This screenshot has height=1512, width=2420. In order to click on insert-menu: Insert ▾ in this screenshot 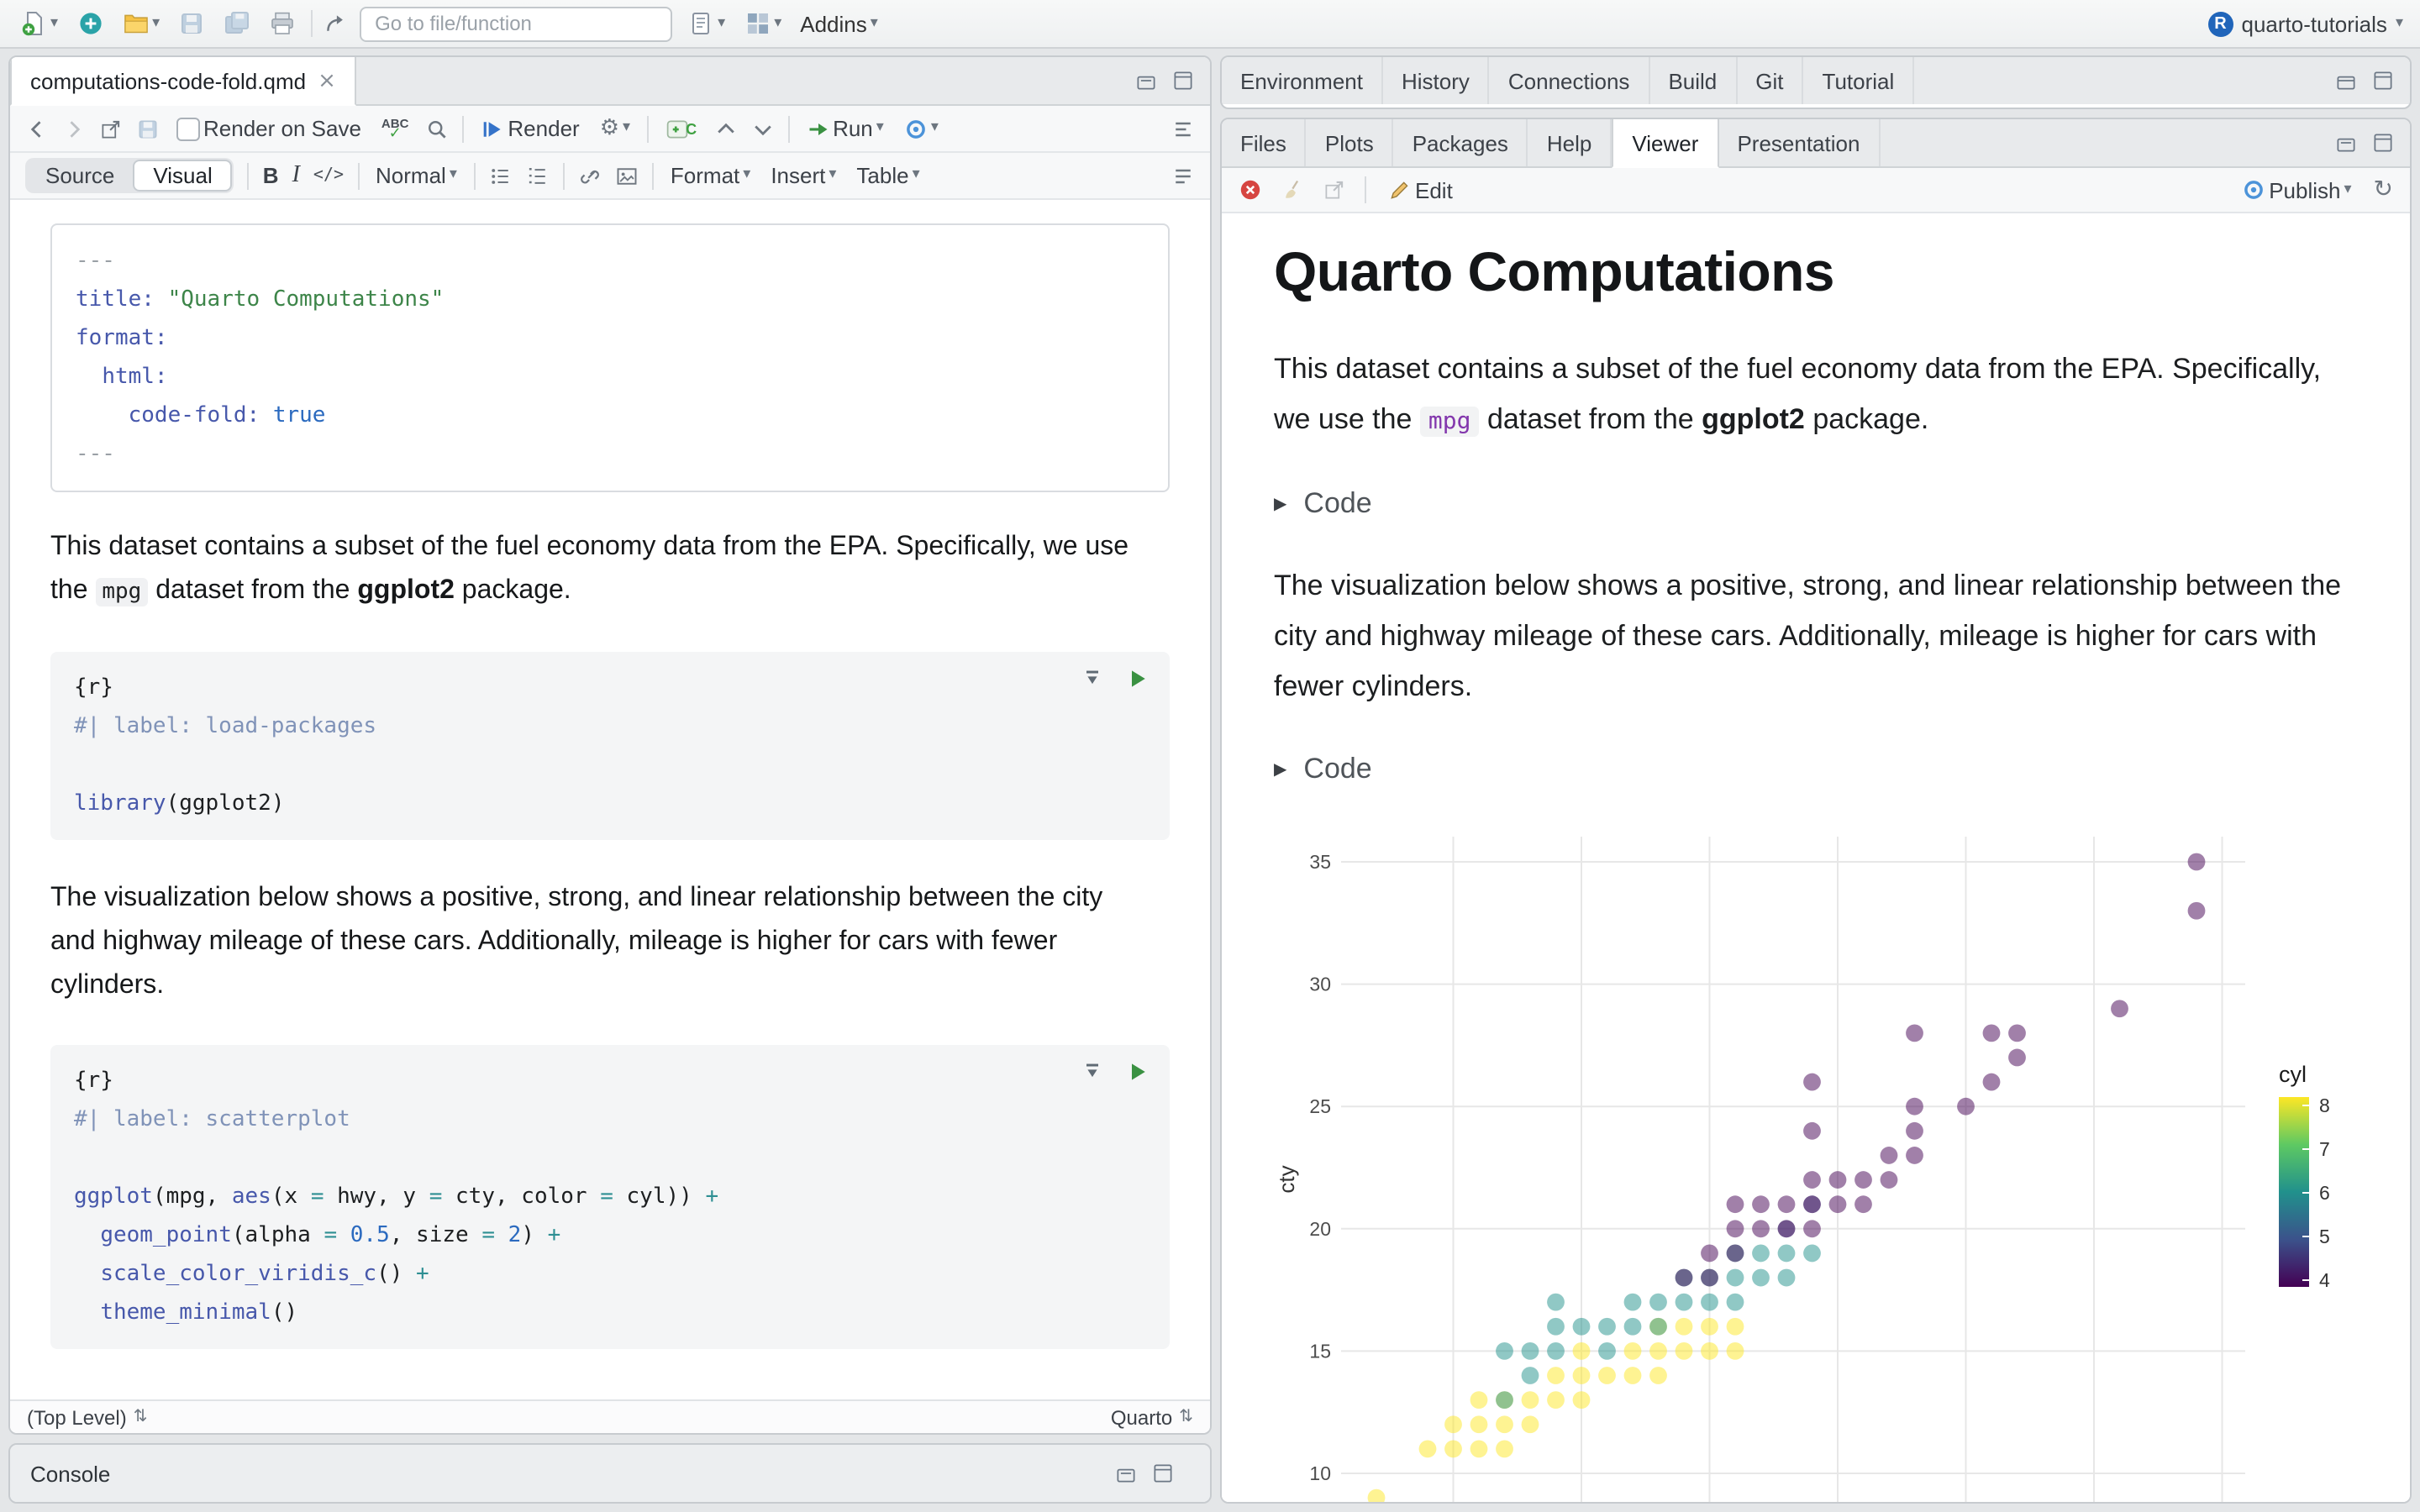, I will do `click(803, 175)`.